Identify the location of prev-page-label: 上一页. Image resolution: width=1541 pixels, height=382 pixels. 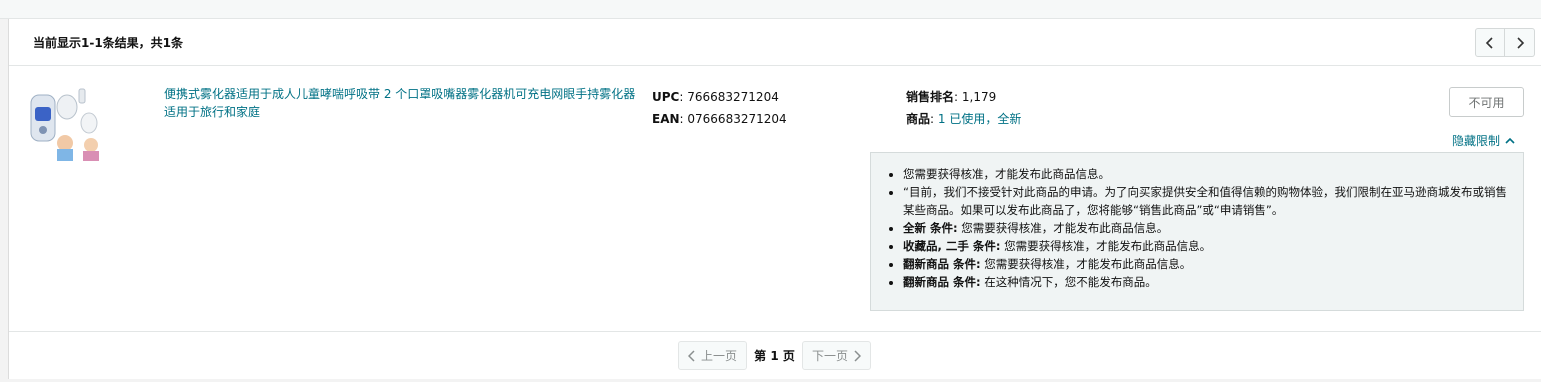
(718, 356).